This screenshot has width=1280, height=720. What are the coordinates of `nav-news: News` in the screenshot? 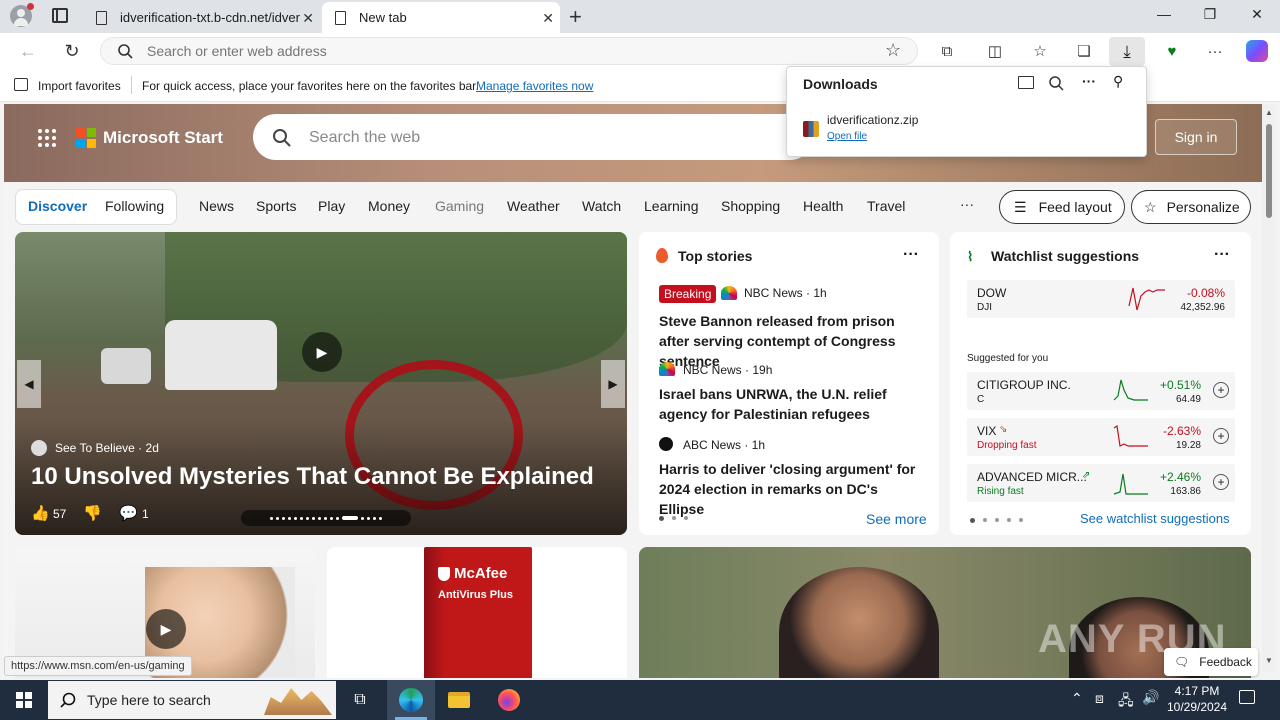 It's located at (216, 206).